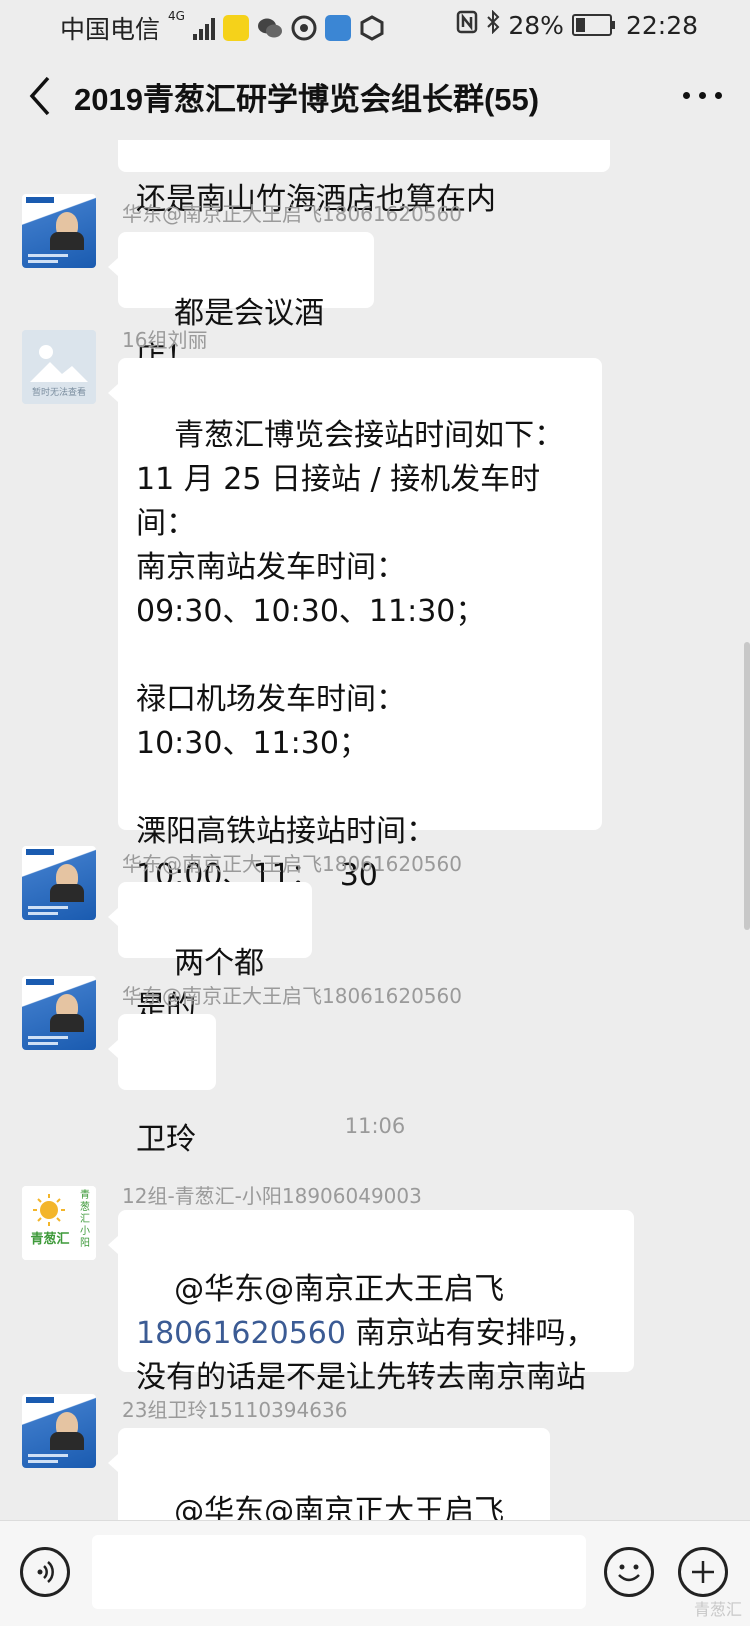 This screenshot has width=750, height=1626. I want to click on phone-link: 18061620560, so click(241, 1333).